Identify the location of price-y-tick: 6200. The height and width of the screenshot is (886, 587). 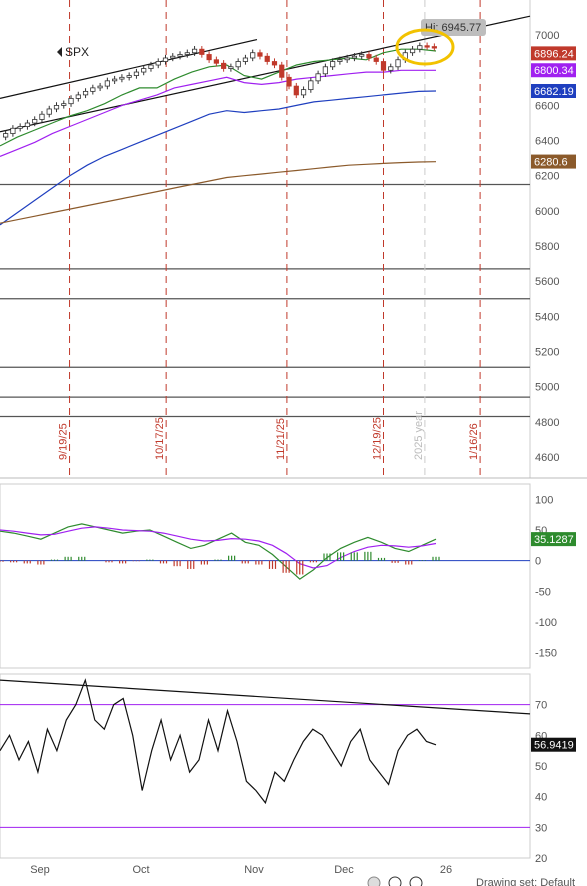
(547, 177).